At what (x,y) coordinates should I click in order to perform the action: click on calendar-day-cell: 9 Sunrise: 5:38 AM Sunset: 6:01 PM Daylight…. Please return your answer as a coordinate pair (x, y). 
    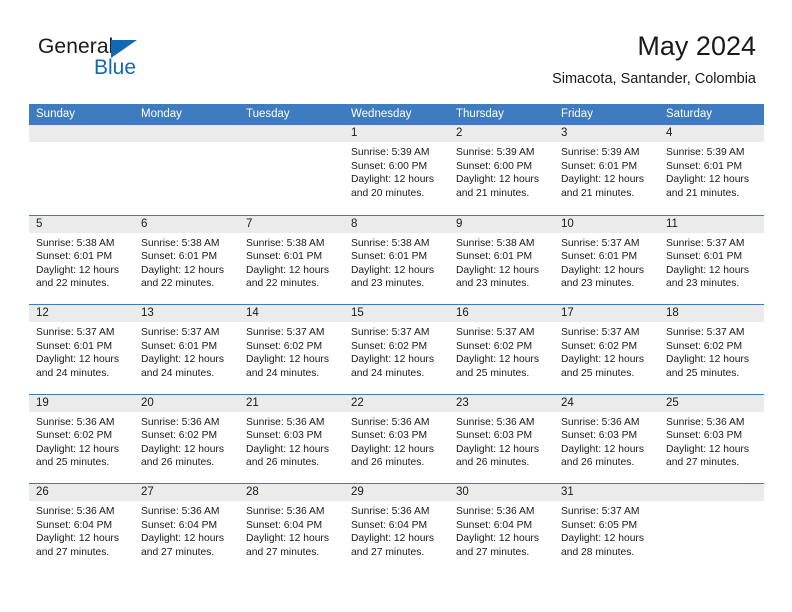
    Looking at the image, I should click on (501, 260).